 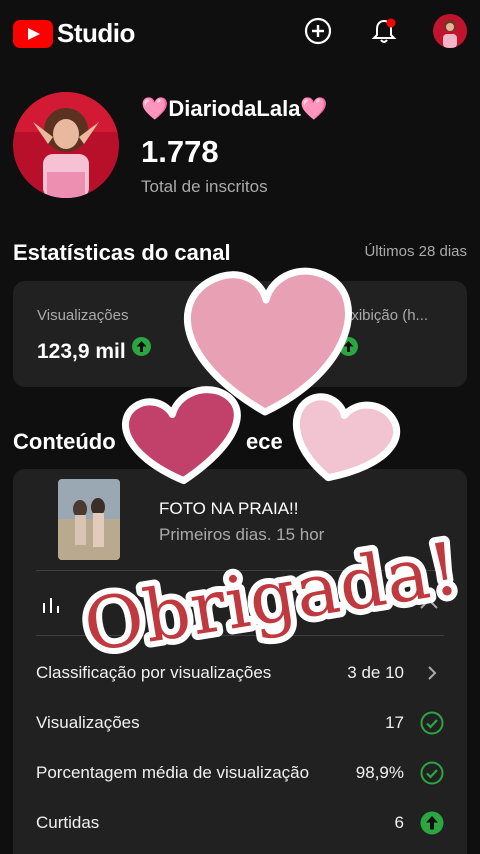 I want to click on collapse-chevron-up-icon, so click(x=429, y=606).